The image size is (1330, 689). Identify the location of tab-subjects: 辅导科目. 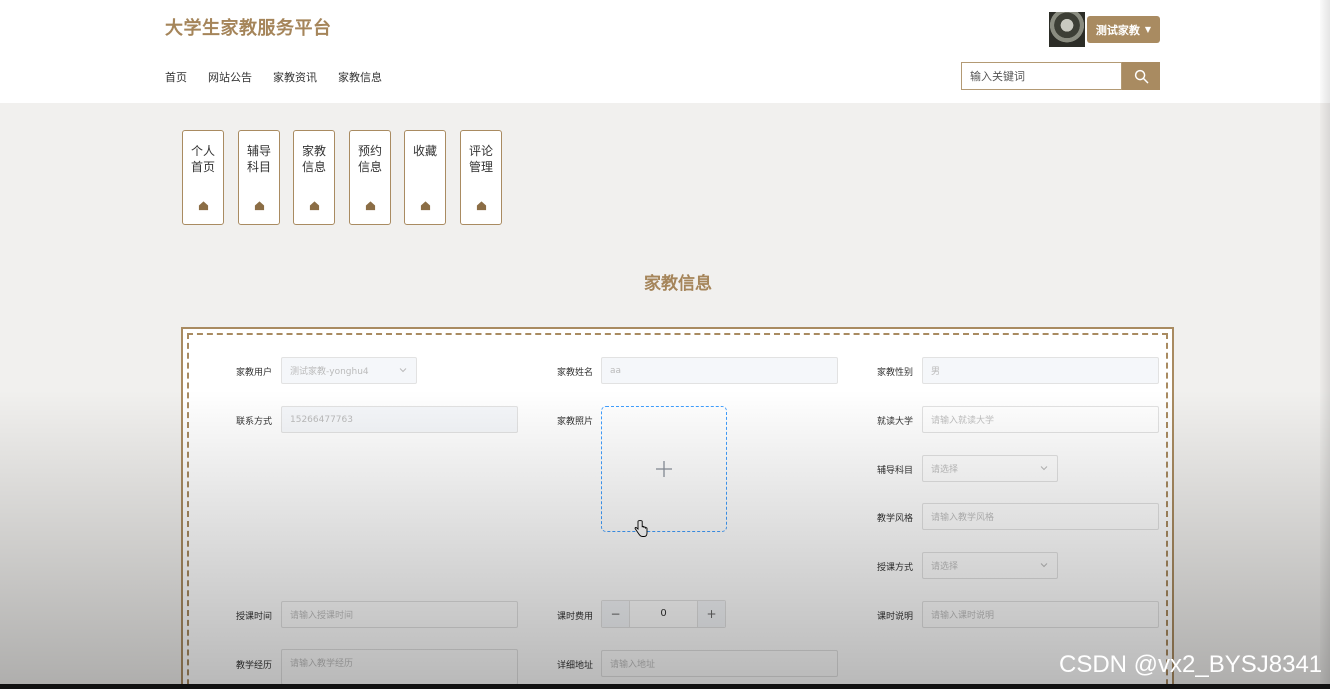
(259, 177).